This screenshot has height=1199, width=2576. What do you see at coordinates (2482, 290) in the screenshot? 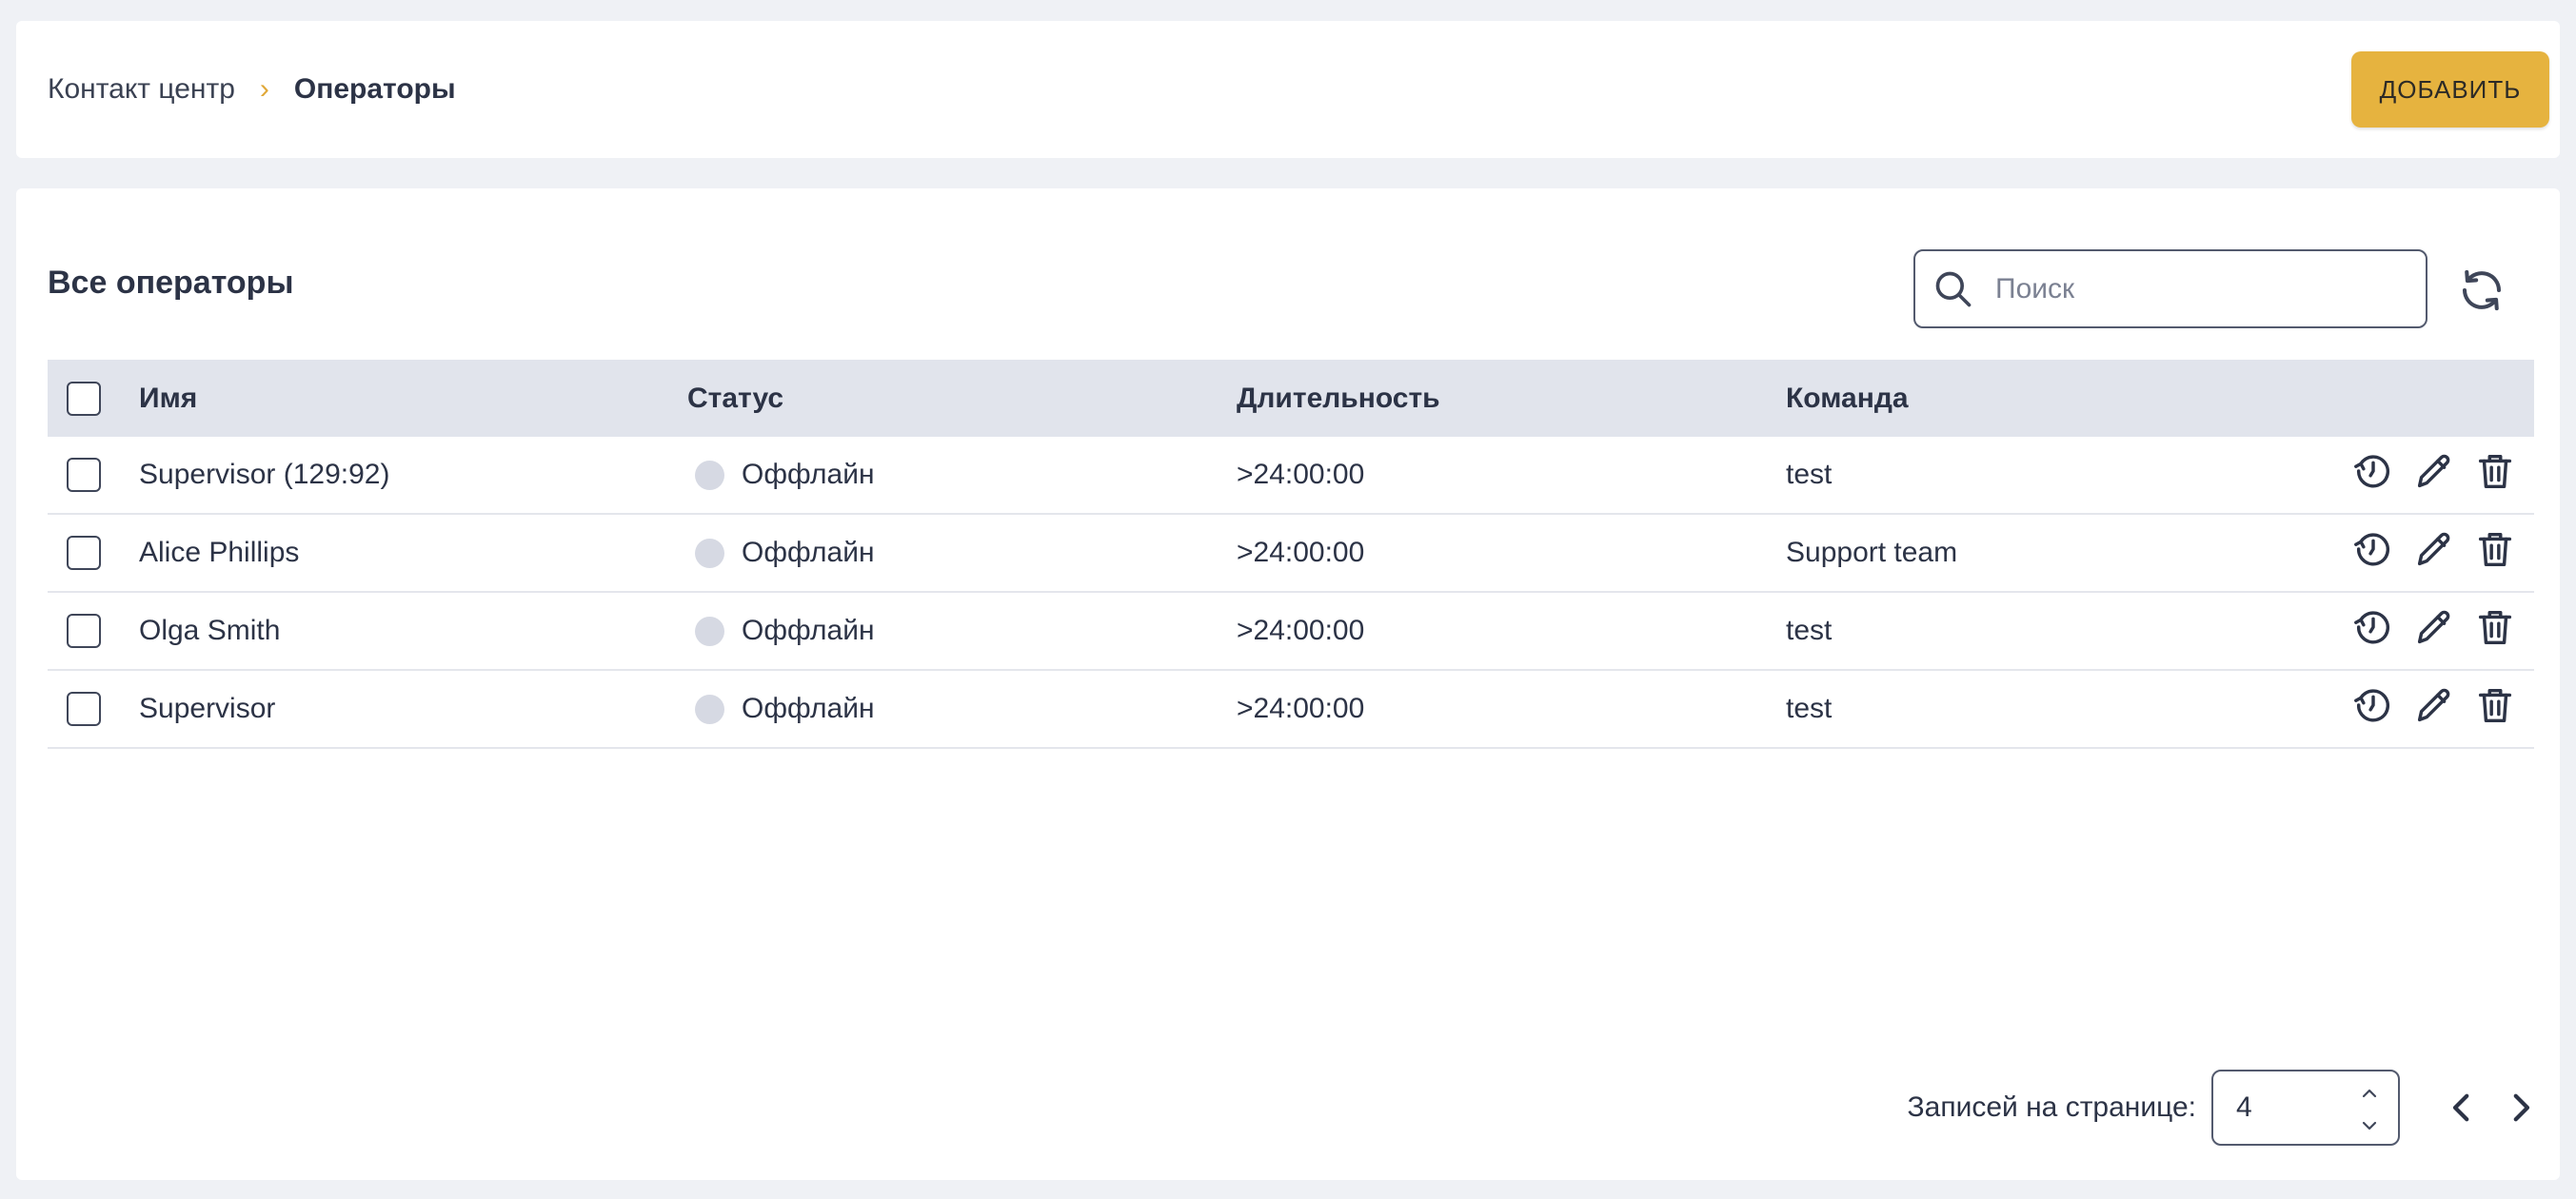
I see `refresh-icon` at bounding box center [2482, 290].